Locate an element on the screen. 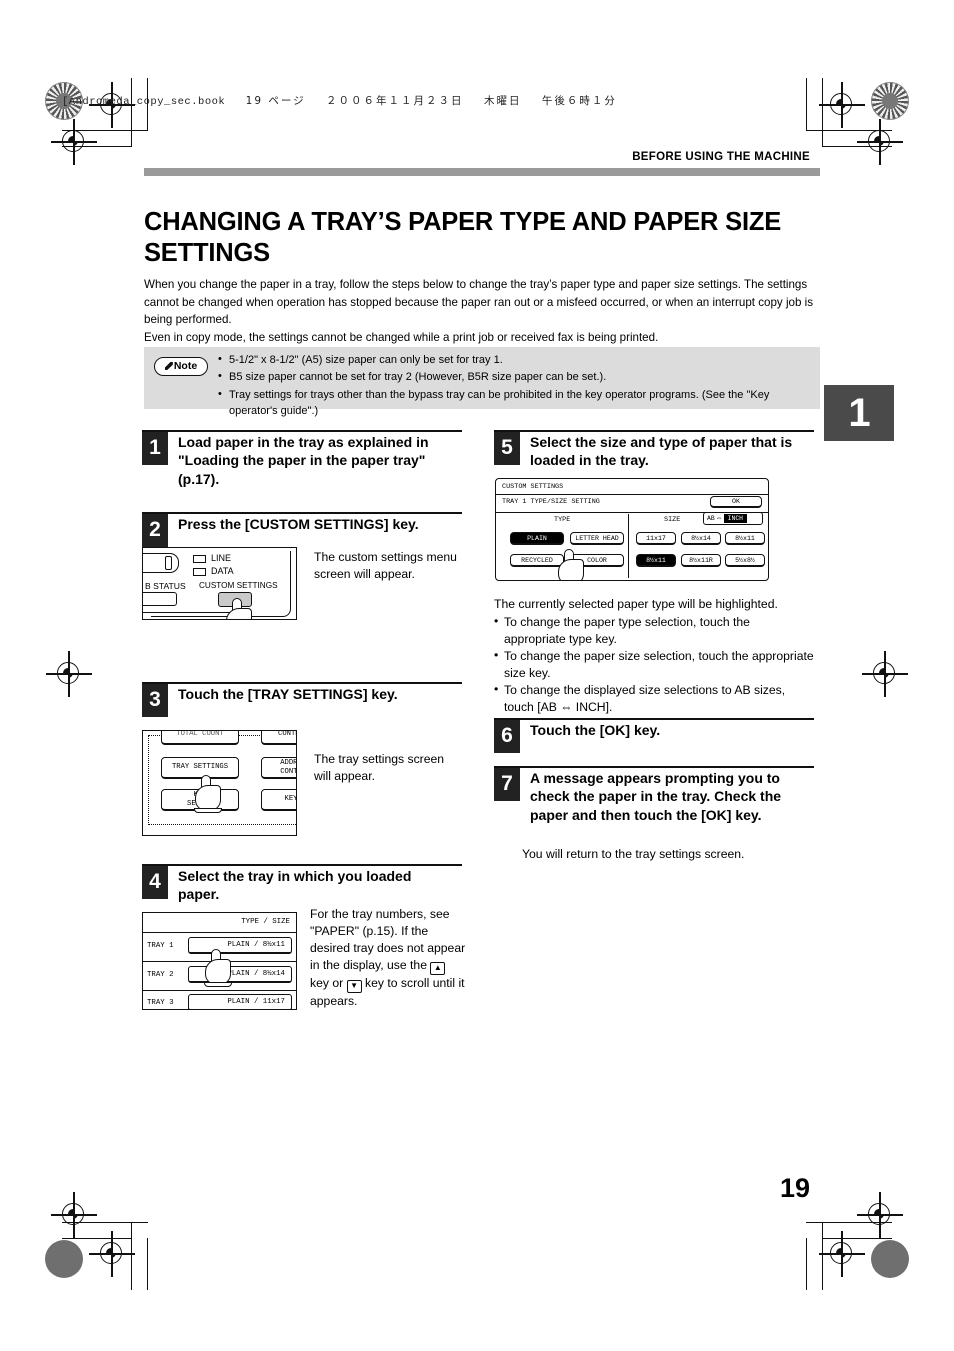 The width and height of the screenshot is (954, 1351). size-key-5.5x8.5: 5½x8½ is located at coordinates (745, 560).